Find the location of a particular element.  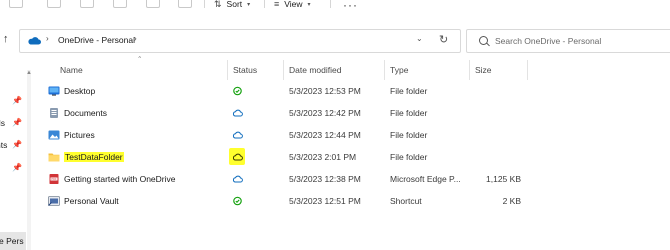

file-date-modified: 5/3/2023 12:51 PM is located at coordinates (325, 201).